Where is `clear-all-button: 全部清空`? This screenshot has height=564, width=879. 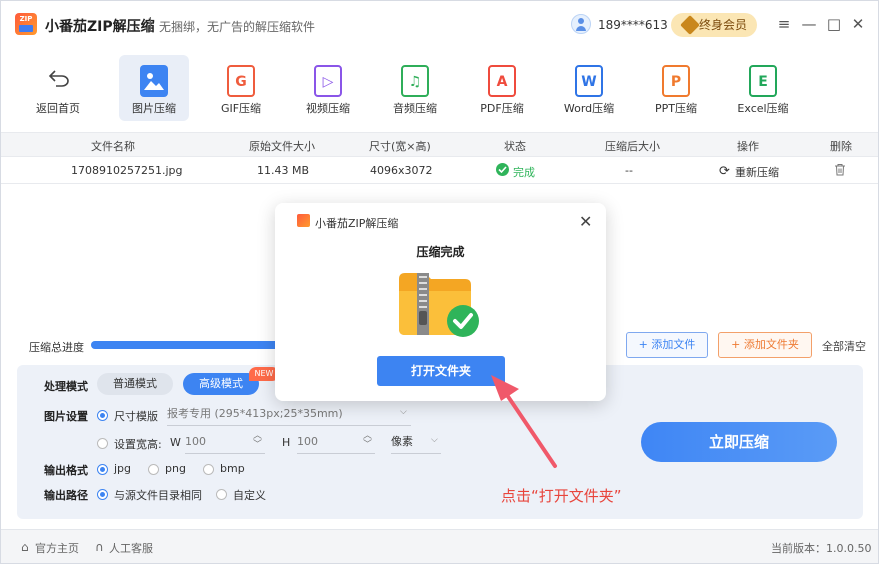
clear-all-button: 全部清空 is located at coordinates (844, 346).